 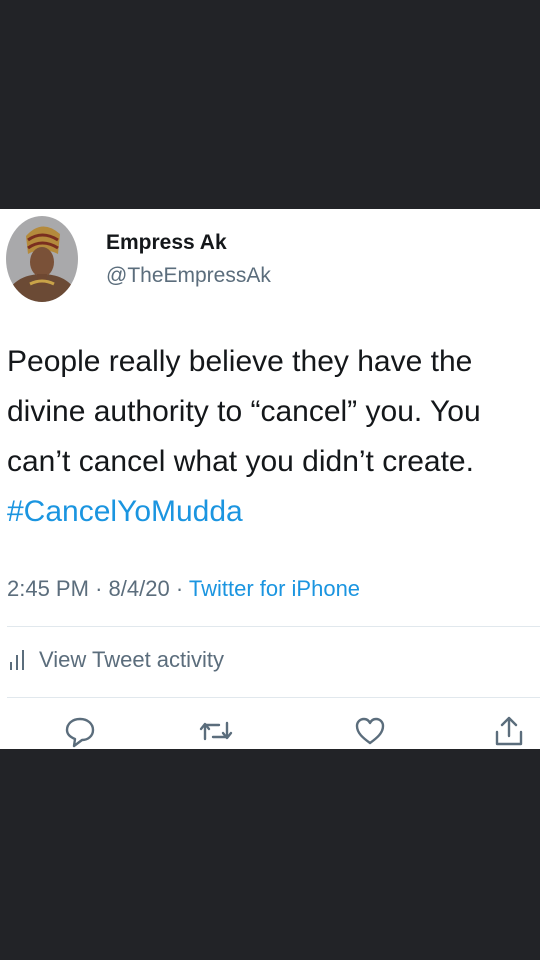 What do you see at coordinates (273, 512) in the screenshot?
I see `hashtag-link: #CancelYoMudda` at bounding box center [273, 512].